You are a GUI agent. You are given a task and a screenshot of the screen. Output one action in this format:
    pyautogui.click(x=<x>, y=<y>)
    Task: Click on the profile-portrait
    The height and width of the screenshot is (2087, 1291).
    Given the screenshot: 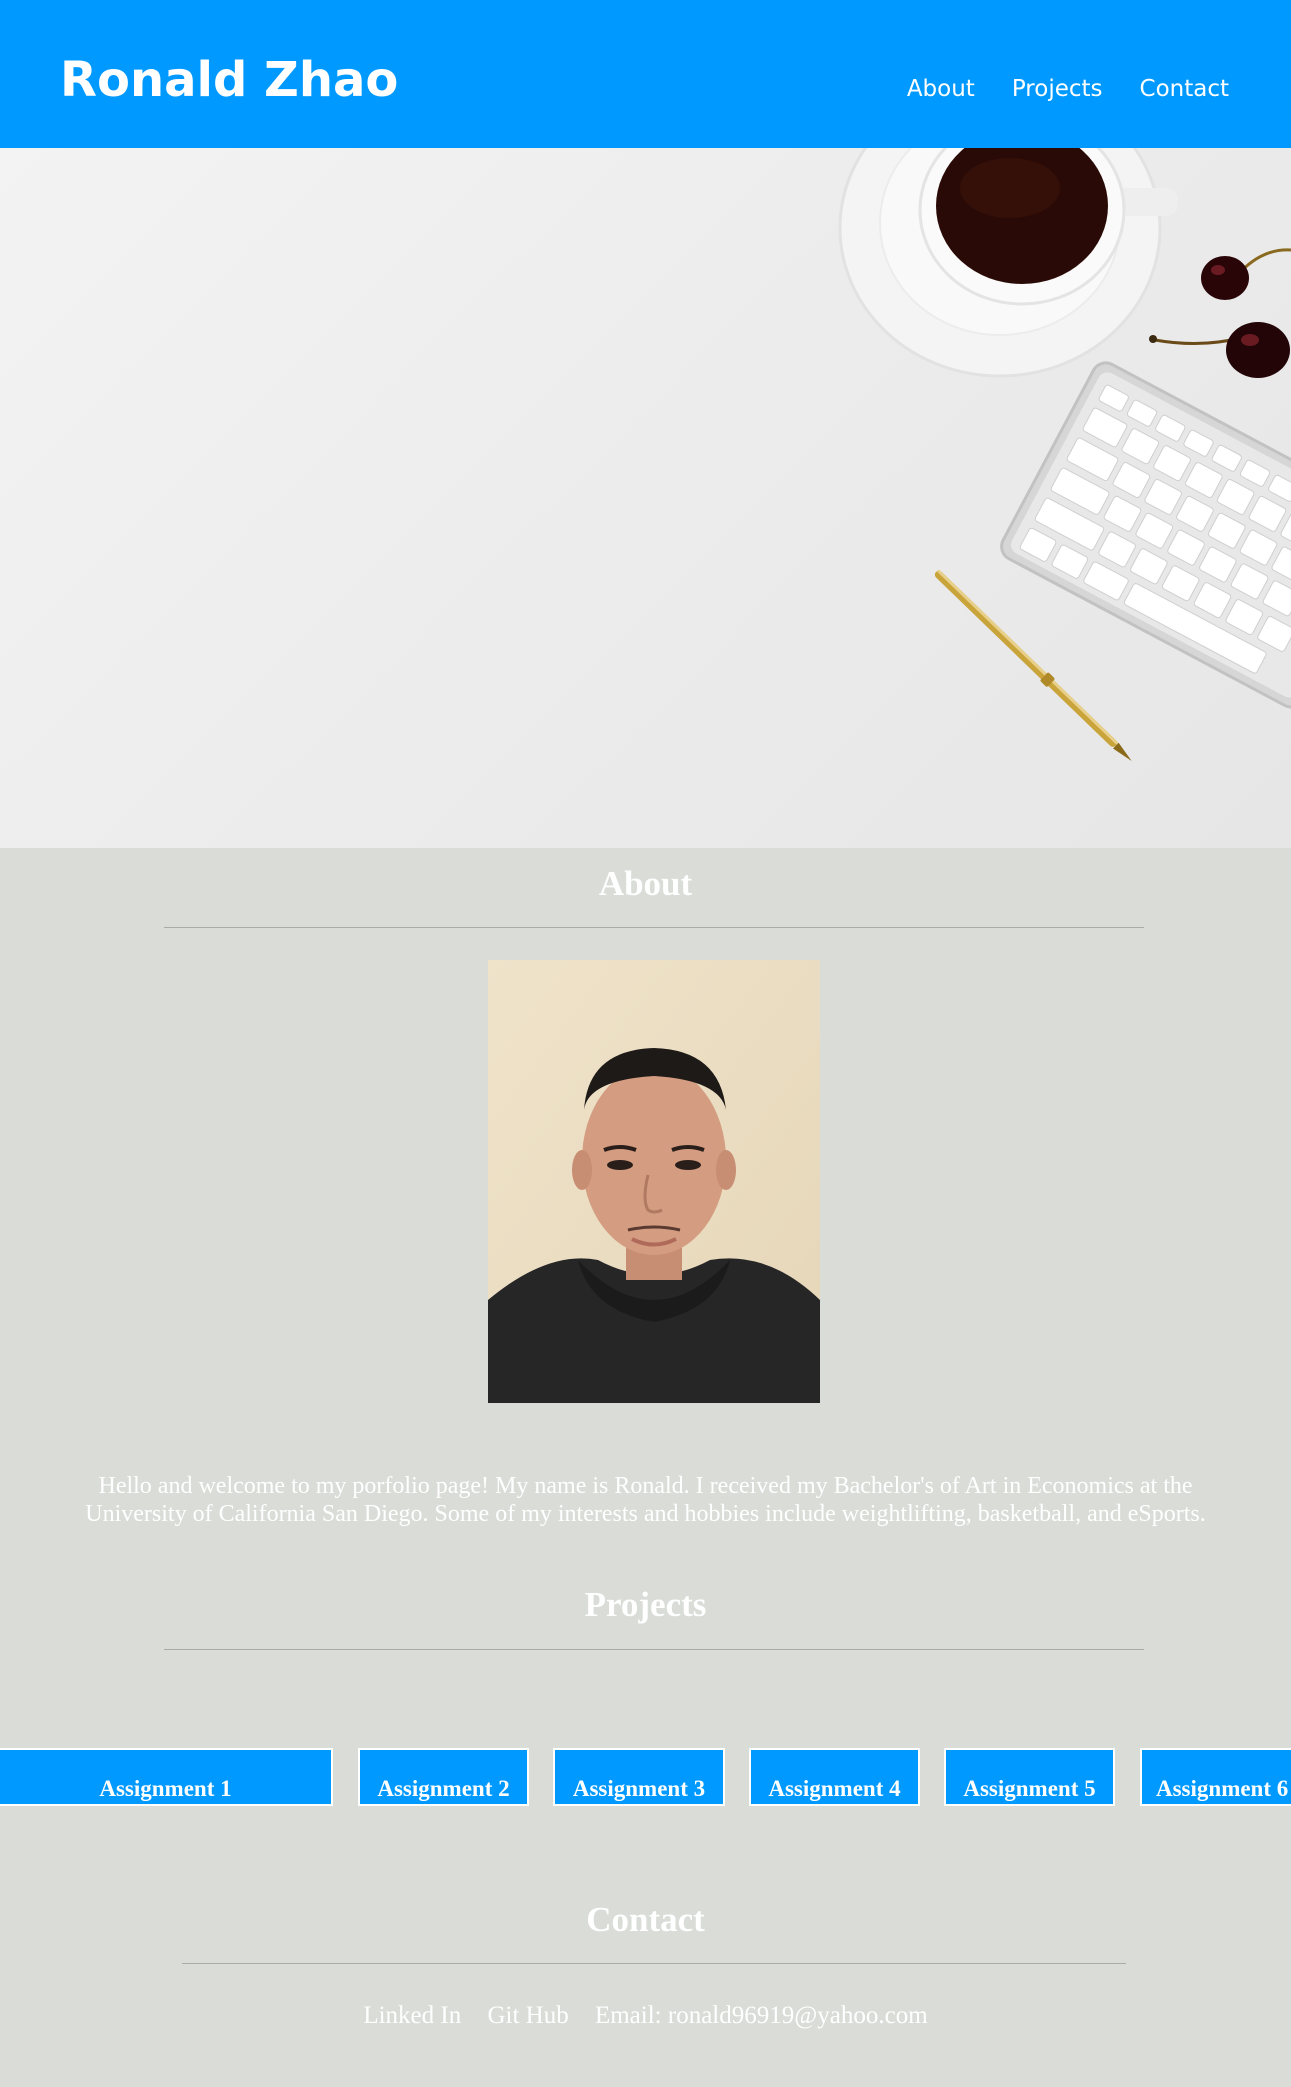 What is the action you would take?
    pyautogui.click(x=654, y=1181)
    